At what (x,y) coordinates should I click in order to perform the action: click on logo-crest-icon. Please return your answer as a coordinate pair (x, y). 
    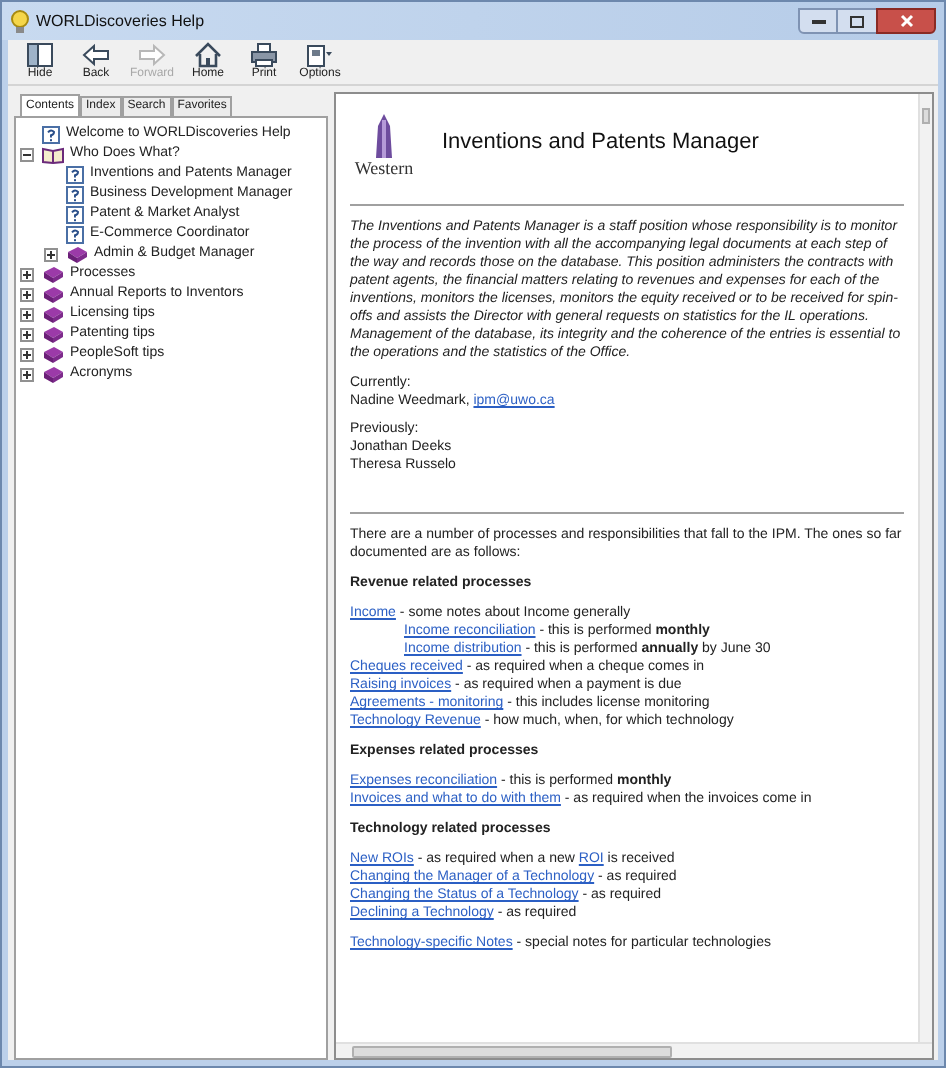
    Looking at the image, I should click on (384, 136).